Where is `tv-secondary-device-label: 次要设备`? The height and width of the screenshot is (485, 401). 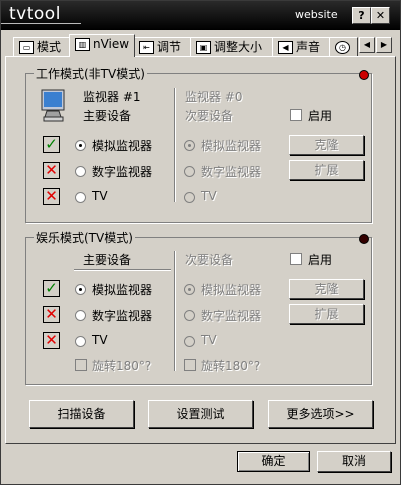 tv-secondary-device-label: 次要设备 is located at coordinates (209, 260).